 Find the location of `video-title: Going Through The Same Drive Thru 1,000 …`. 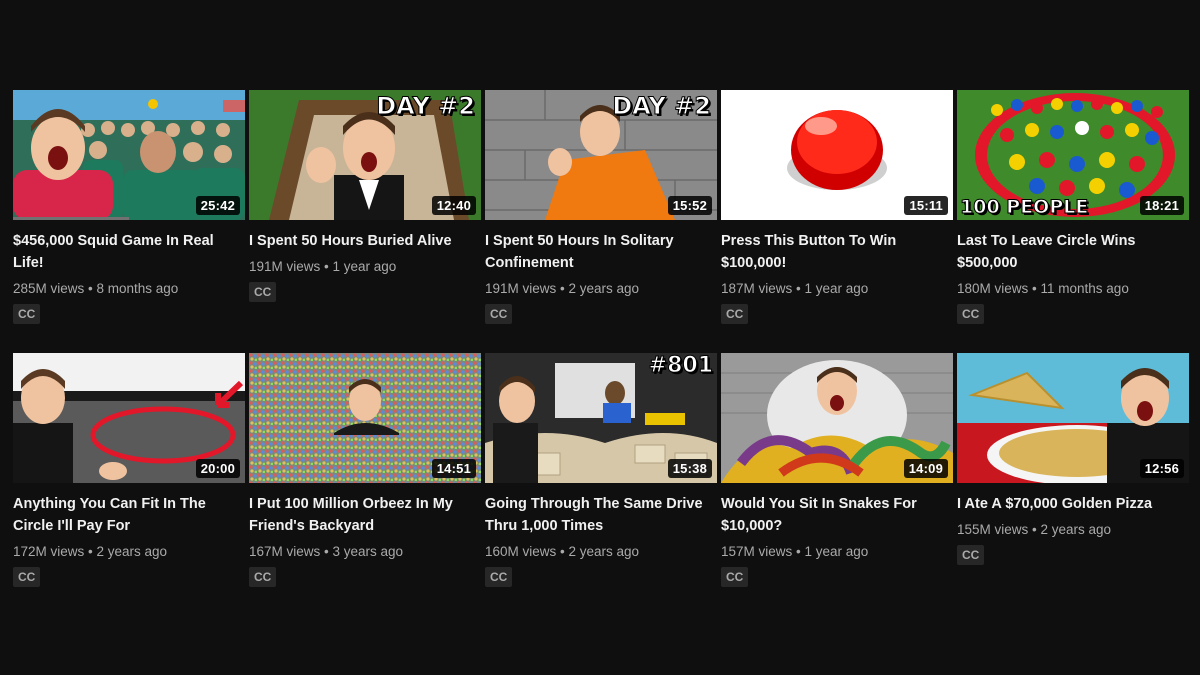

video-title: Going Through The Same Drive Thru 1,000 … is located at coordinates (601, 515).